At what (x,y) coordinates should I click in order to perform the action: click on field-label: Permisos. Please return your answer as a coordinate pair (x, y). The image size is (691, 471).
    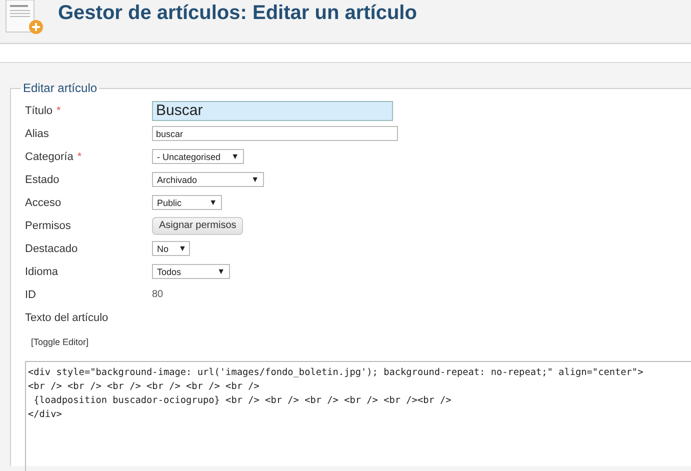
    Looking at the image, I should click on (48, 226).